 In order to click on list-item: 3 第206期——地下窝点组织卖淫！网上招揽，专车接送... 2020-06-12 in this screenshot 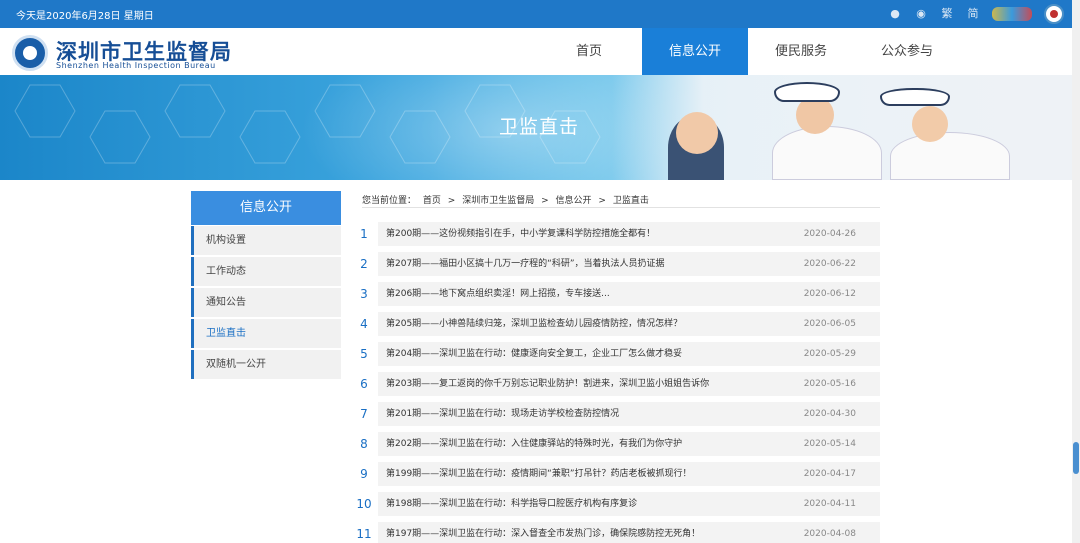, I will do `click(615, 294)`.